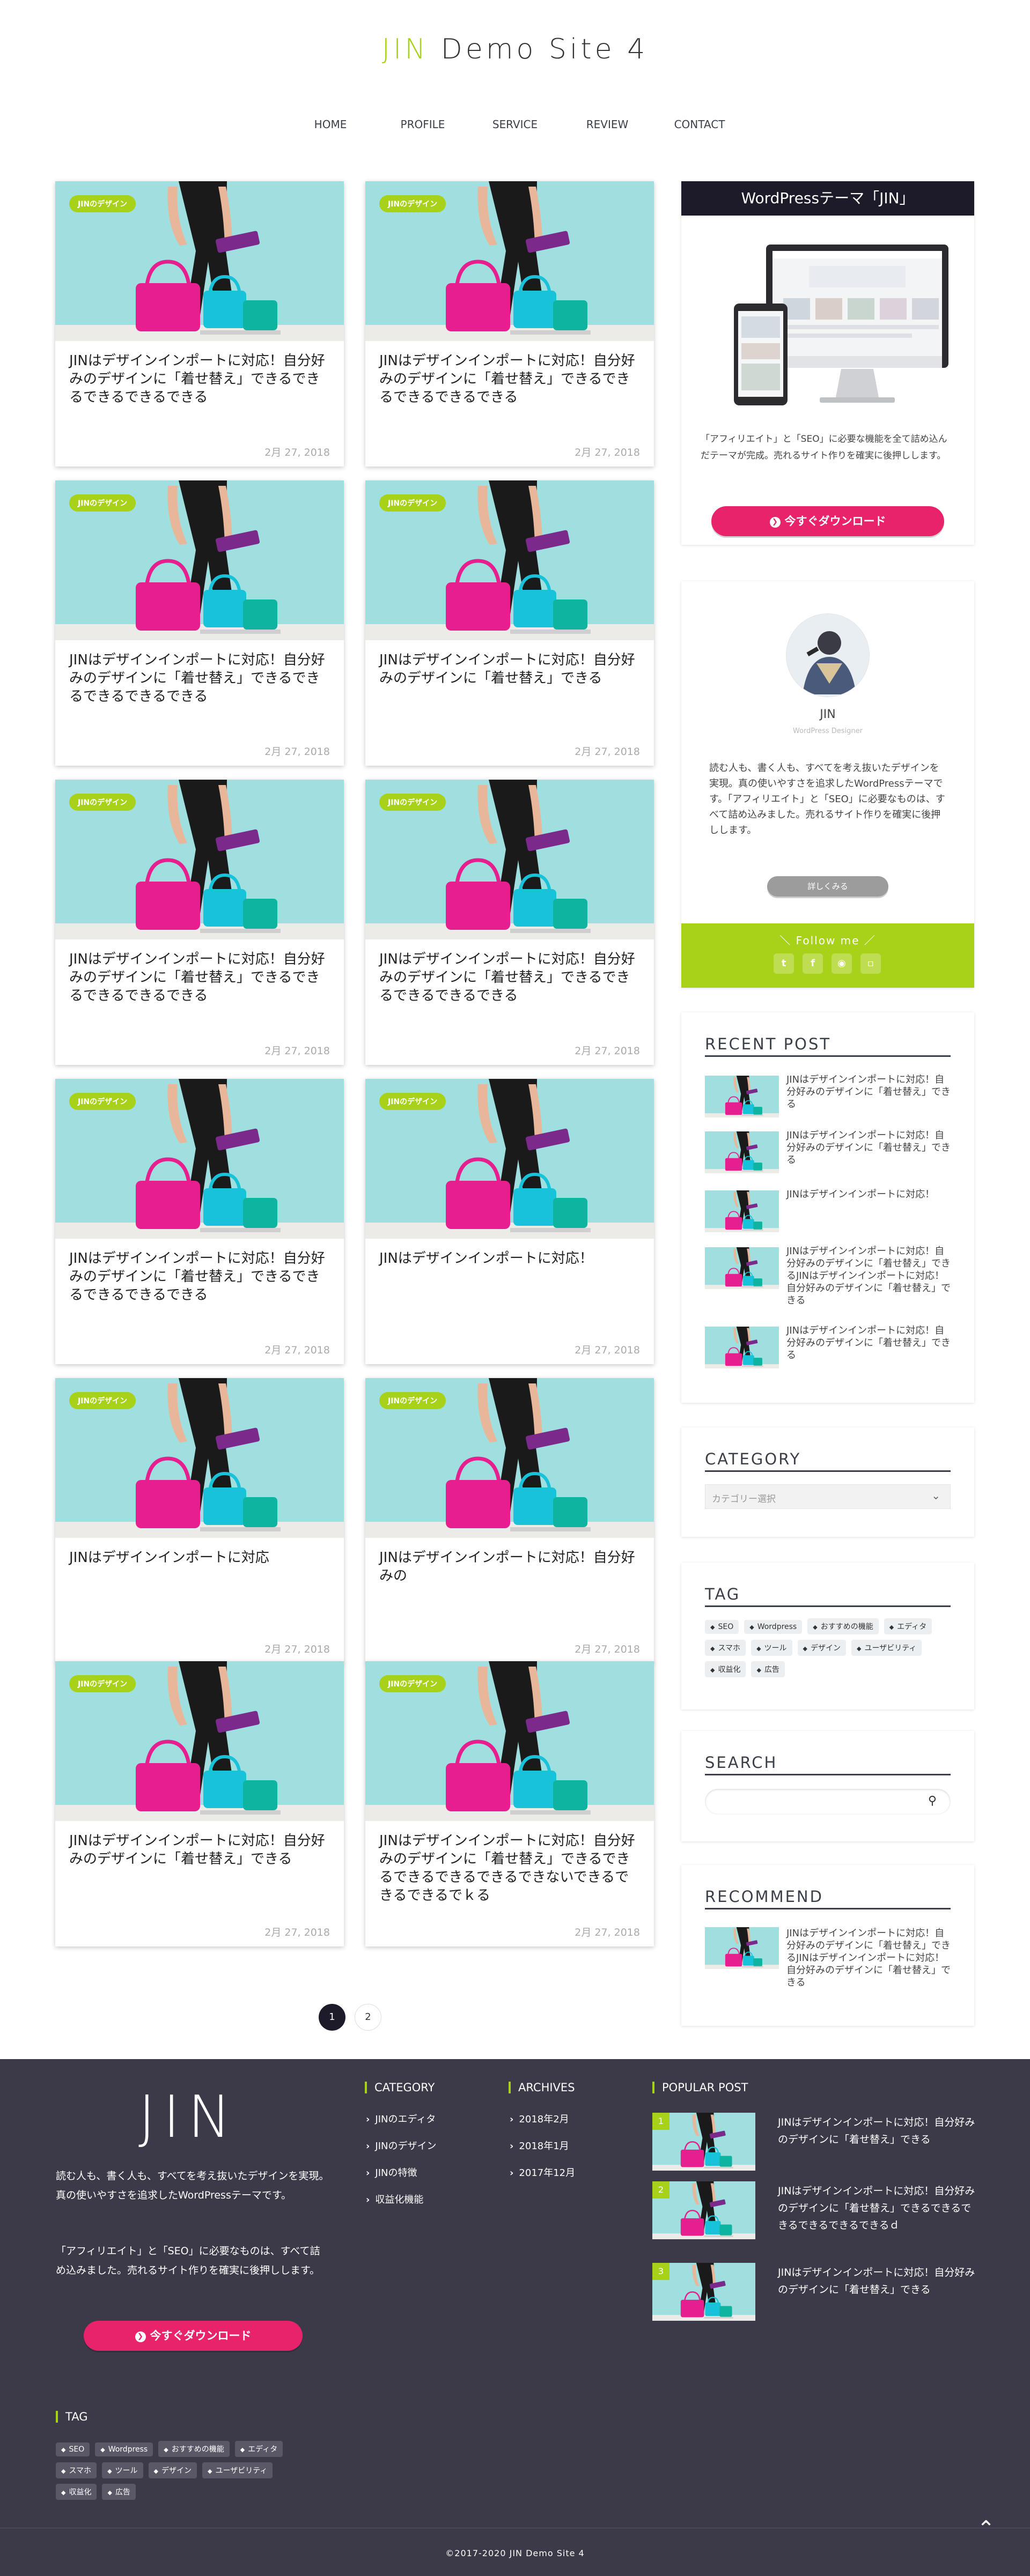  Describe the element at coordinates (772, 1648) in the screenshot. I see `tag-link: ツール` at that location.